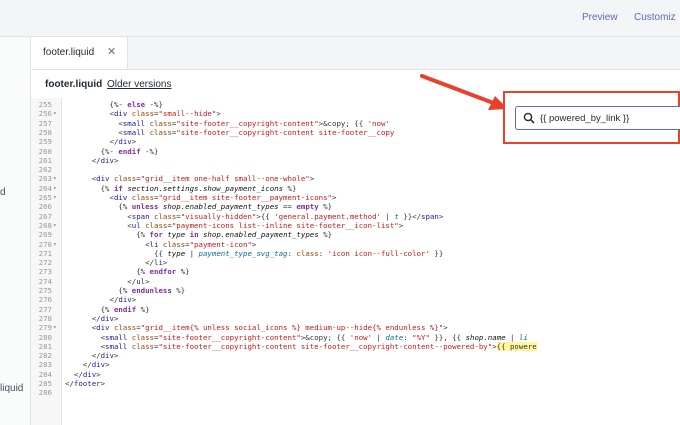 This screenshot has width=680, height=425. Describe the element at coordinates (355, 169) in the screenshot. I see `code-line: 262` at that location.